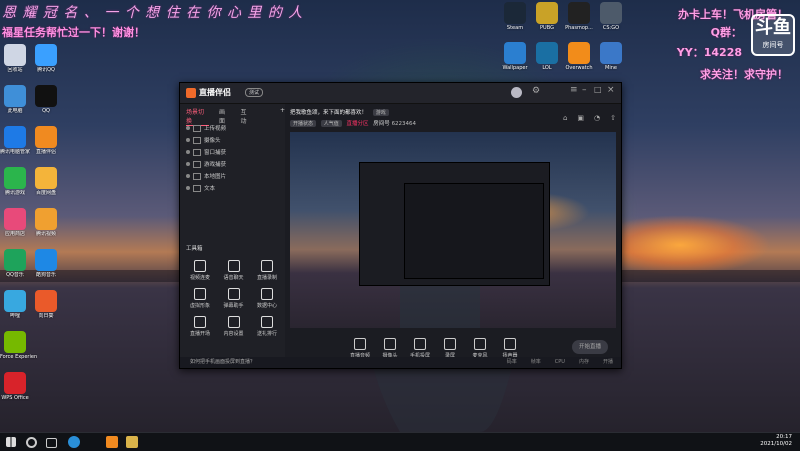 Image resolution: width=800 pixels, height=451 pixels. I want to click on desktop-icon-label: Steam, so click(515, 28).